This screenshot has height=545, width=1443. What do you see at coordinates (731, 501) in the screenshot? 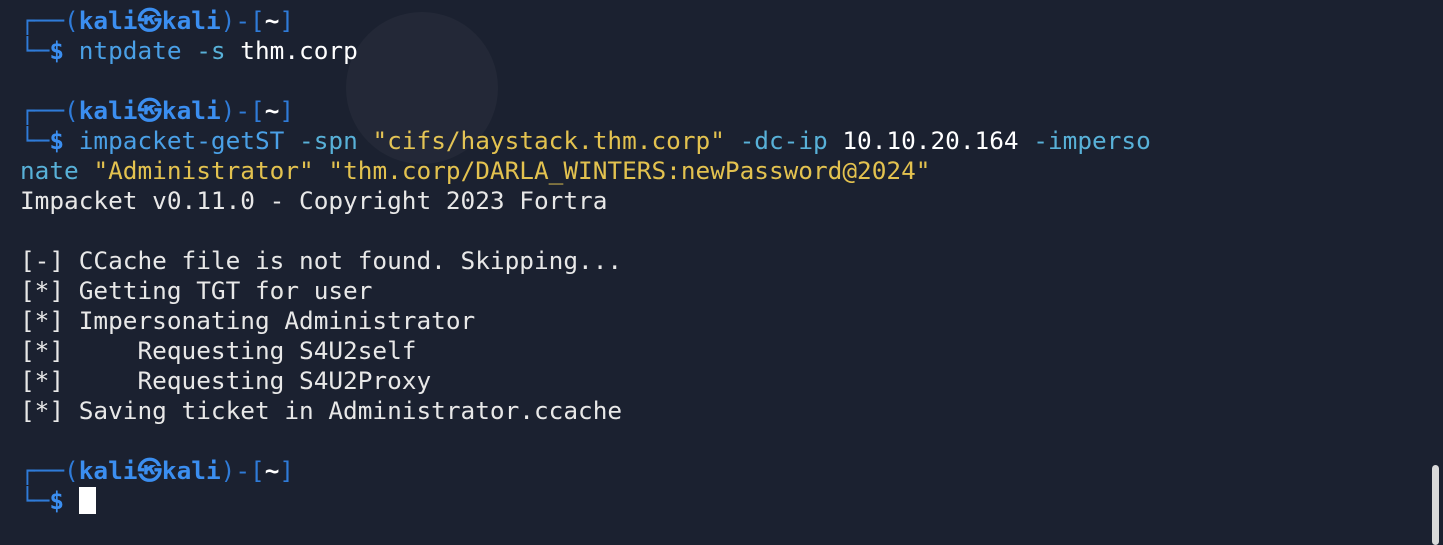
I see `active-command-line: └─$` at bounding box center [731, 501].